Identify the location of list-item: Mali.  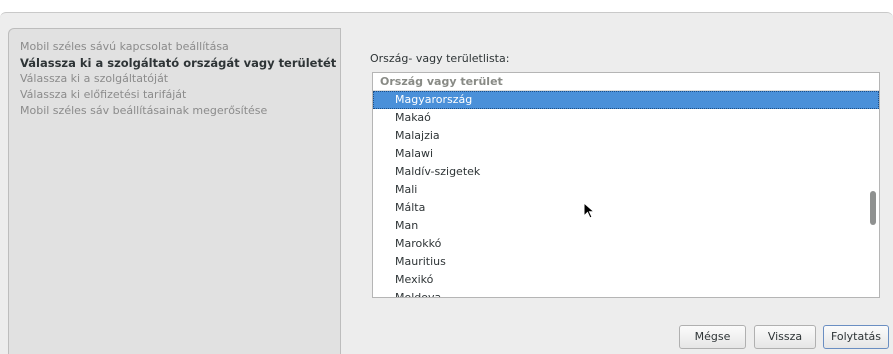
(626, 190).